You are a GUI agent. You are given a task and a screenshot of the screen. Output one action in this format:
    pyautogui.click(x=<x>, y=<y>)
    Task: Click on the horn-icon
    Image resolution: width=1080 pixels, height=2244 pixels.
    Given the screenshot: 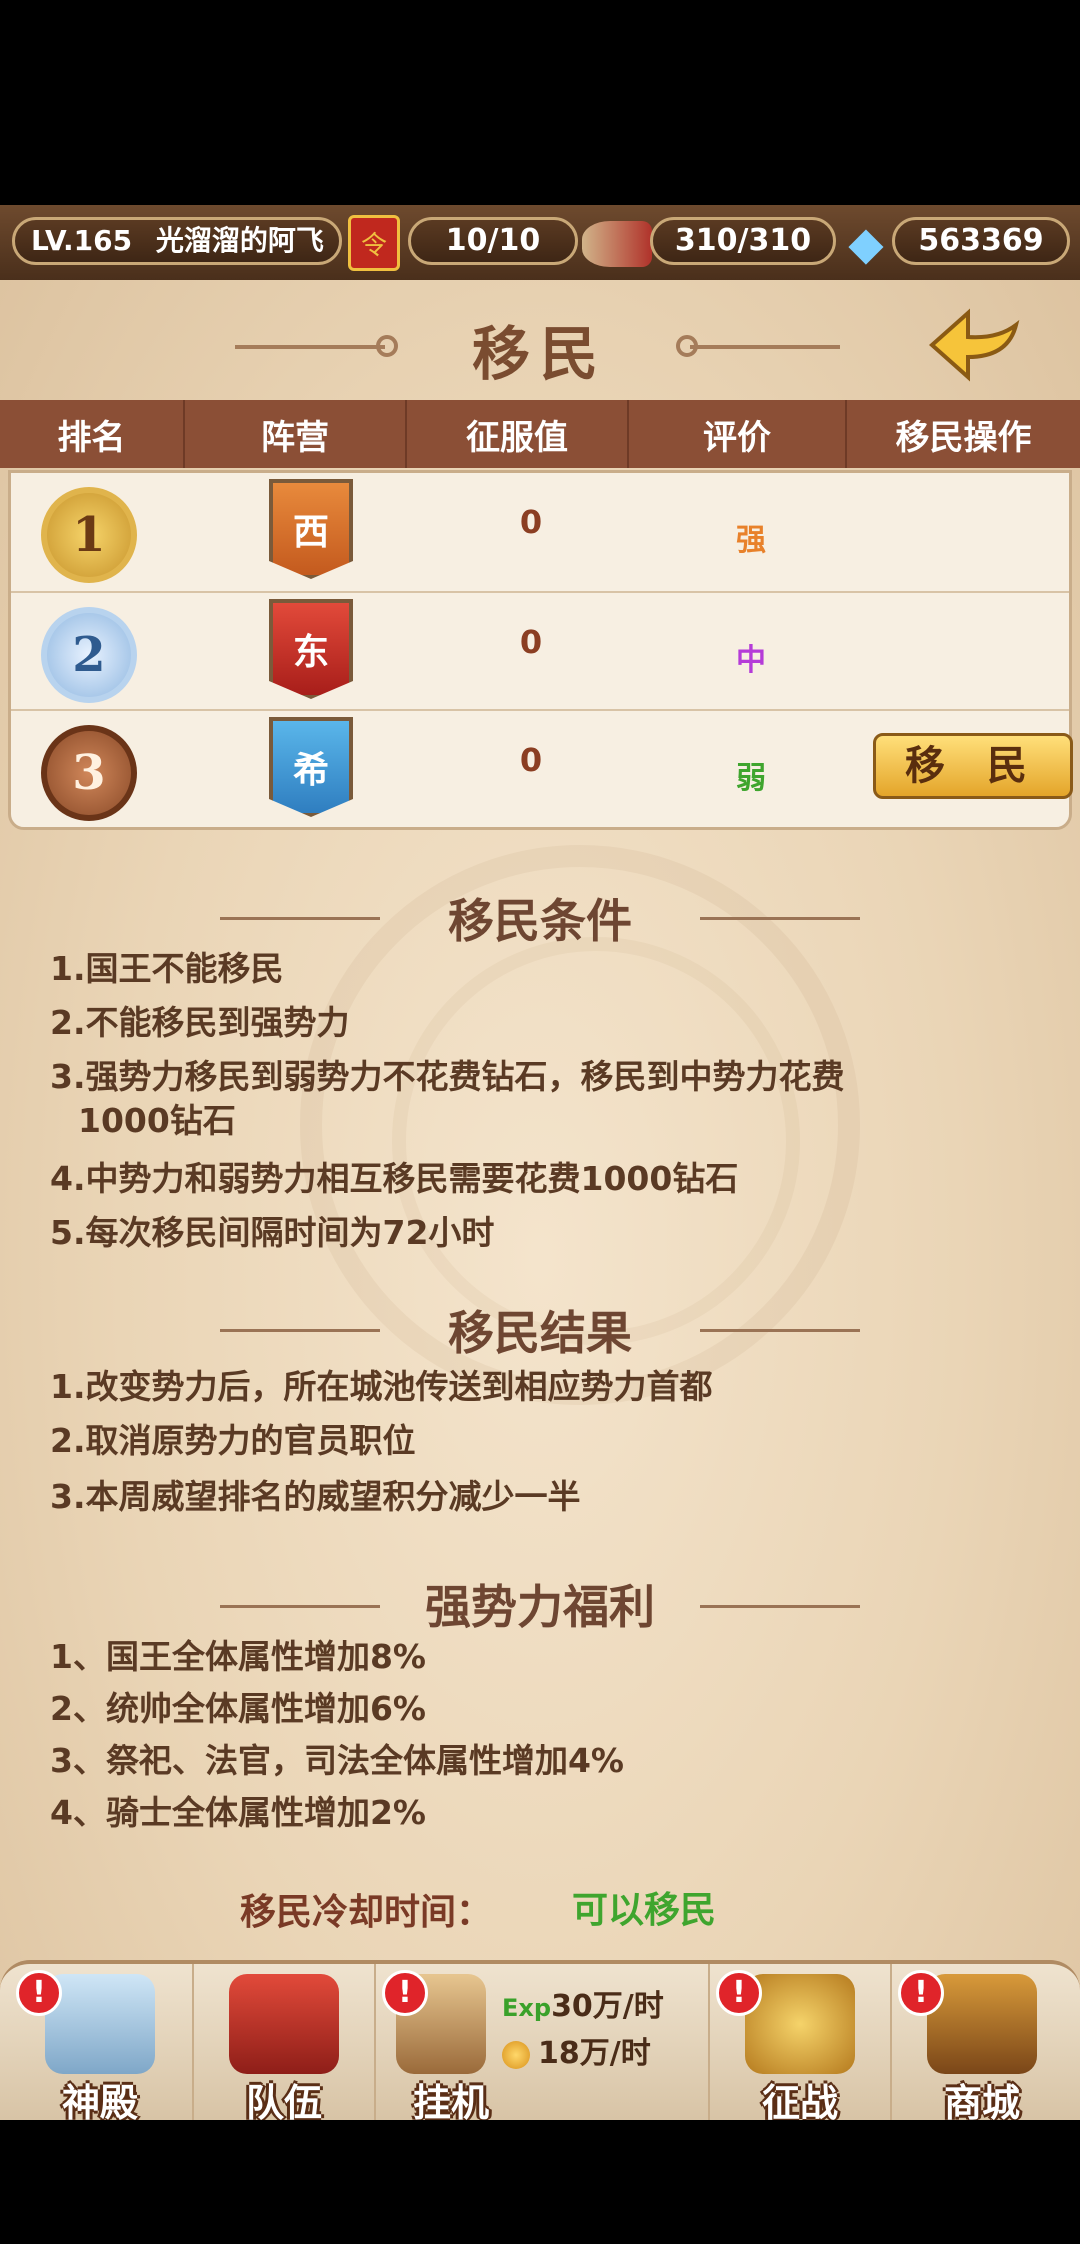 What is the action you would take?
    pyautogui.click(x=617, y=244)
    